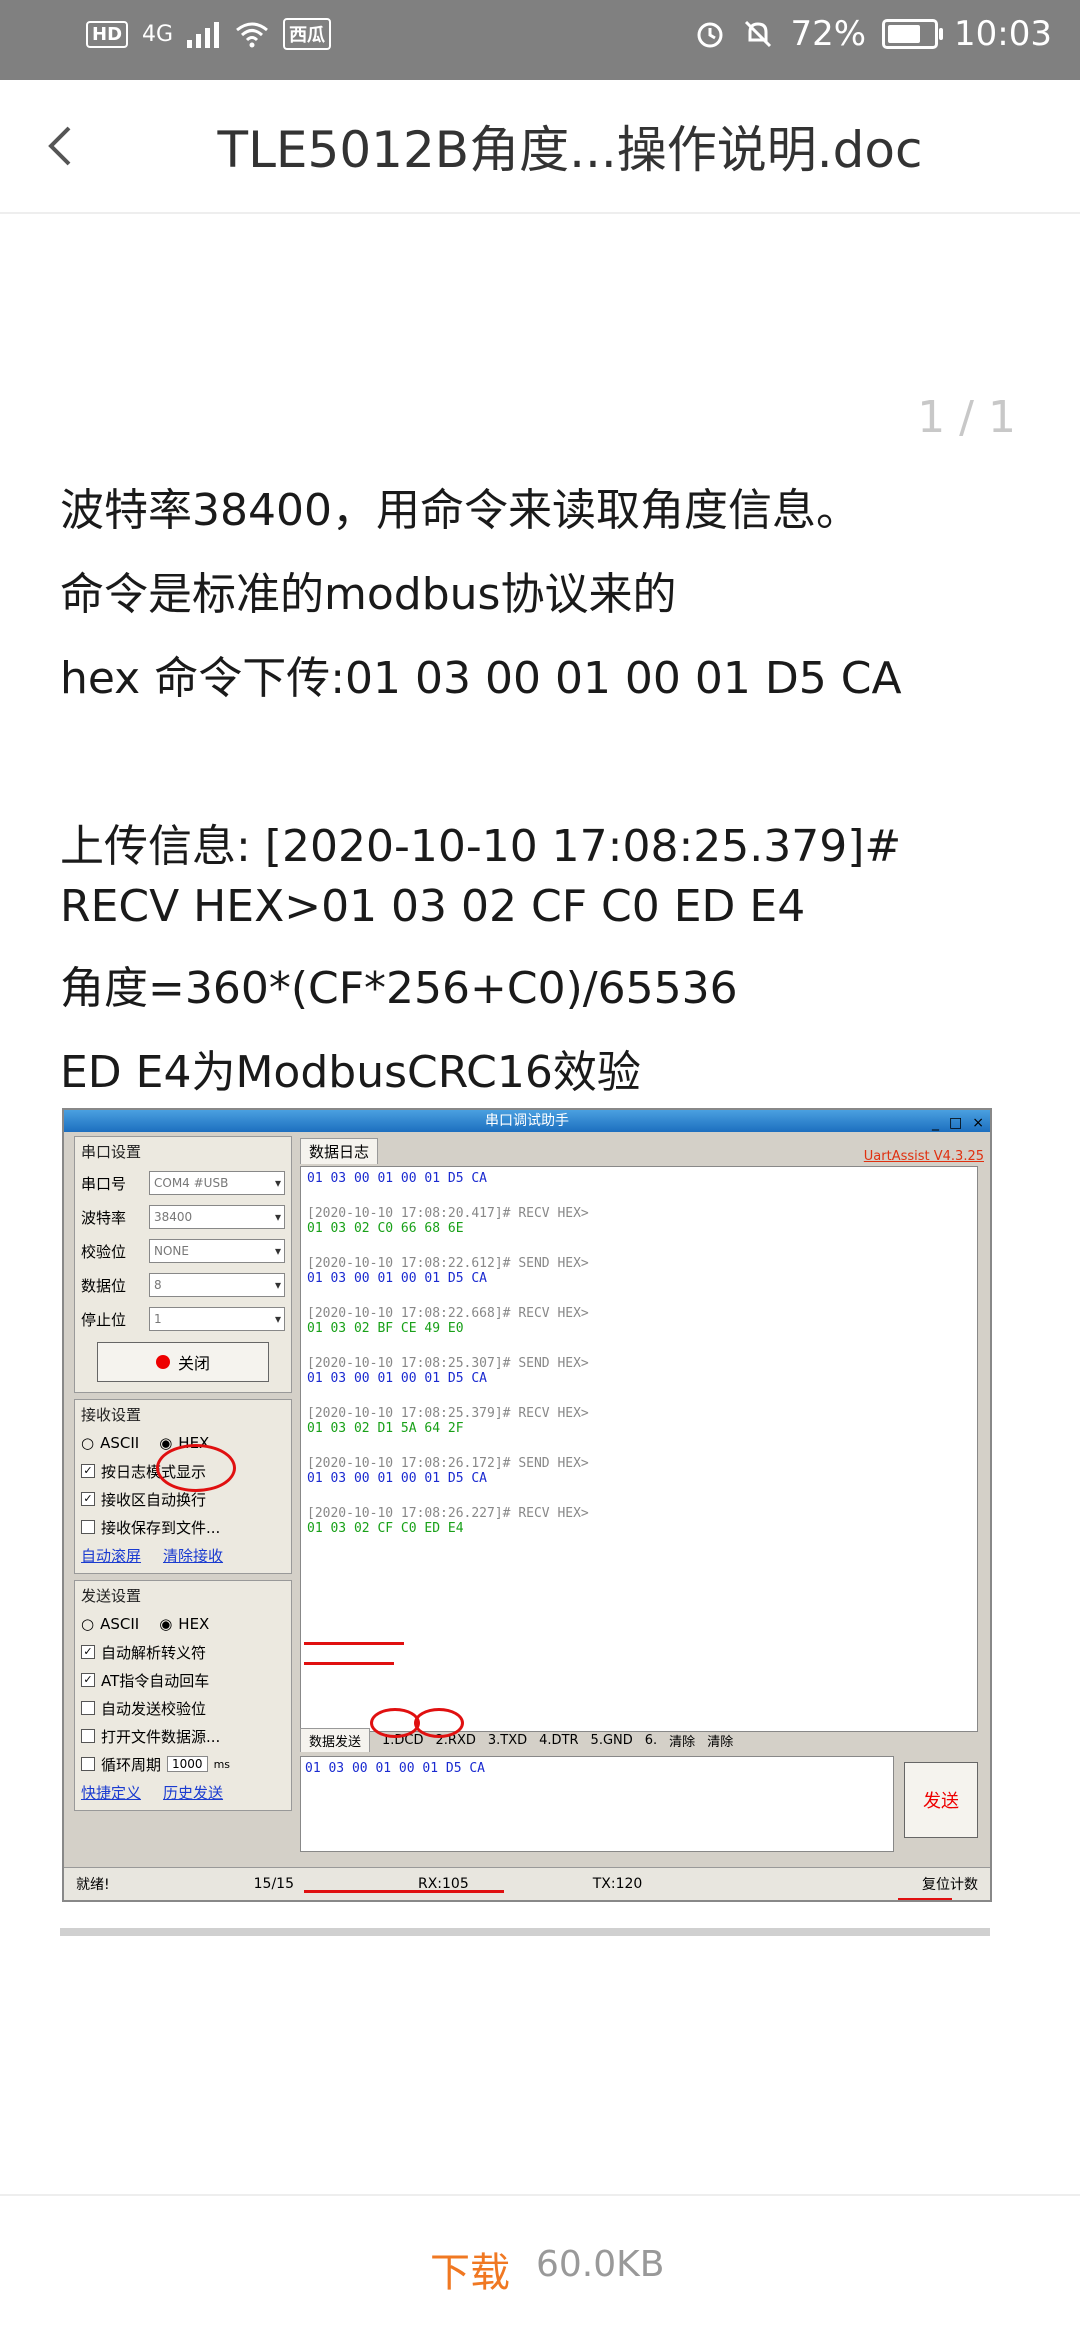 This screenshot has width=1080, height=2342. I want to click on log-line: [2020-10-10 17:08:25.307]# SEND HEX>, so click(448, 1363).